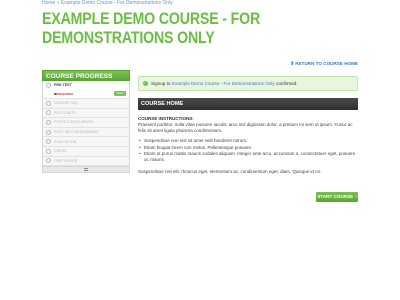 Image resolution: width=400 pixels, height=300 pixels. I want to click on lesson-item: EVALUATION, so click(86, 142).